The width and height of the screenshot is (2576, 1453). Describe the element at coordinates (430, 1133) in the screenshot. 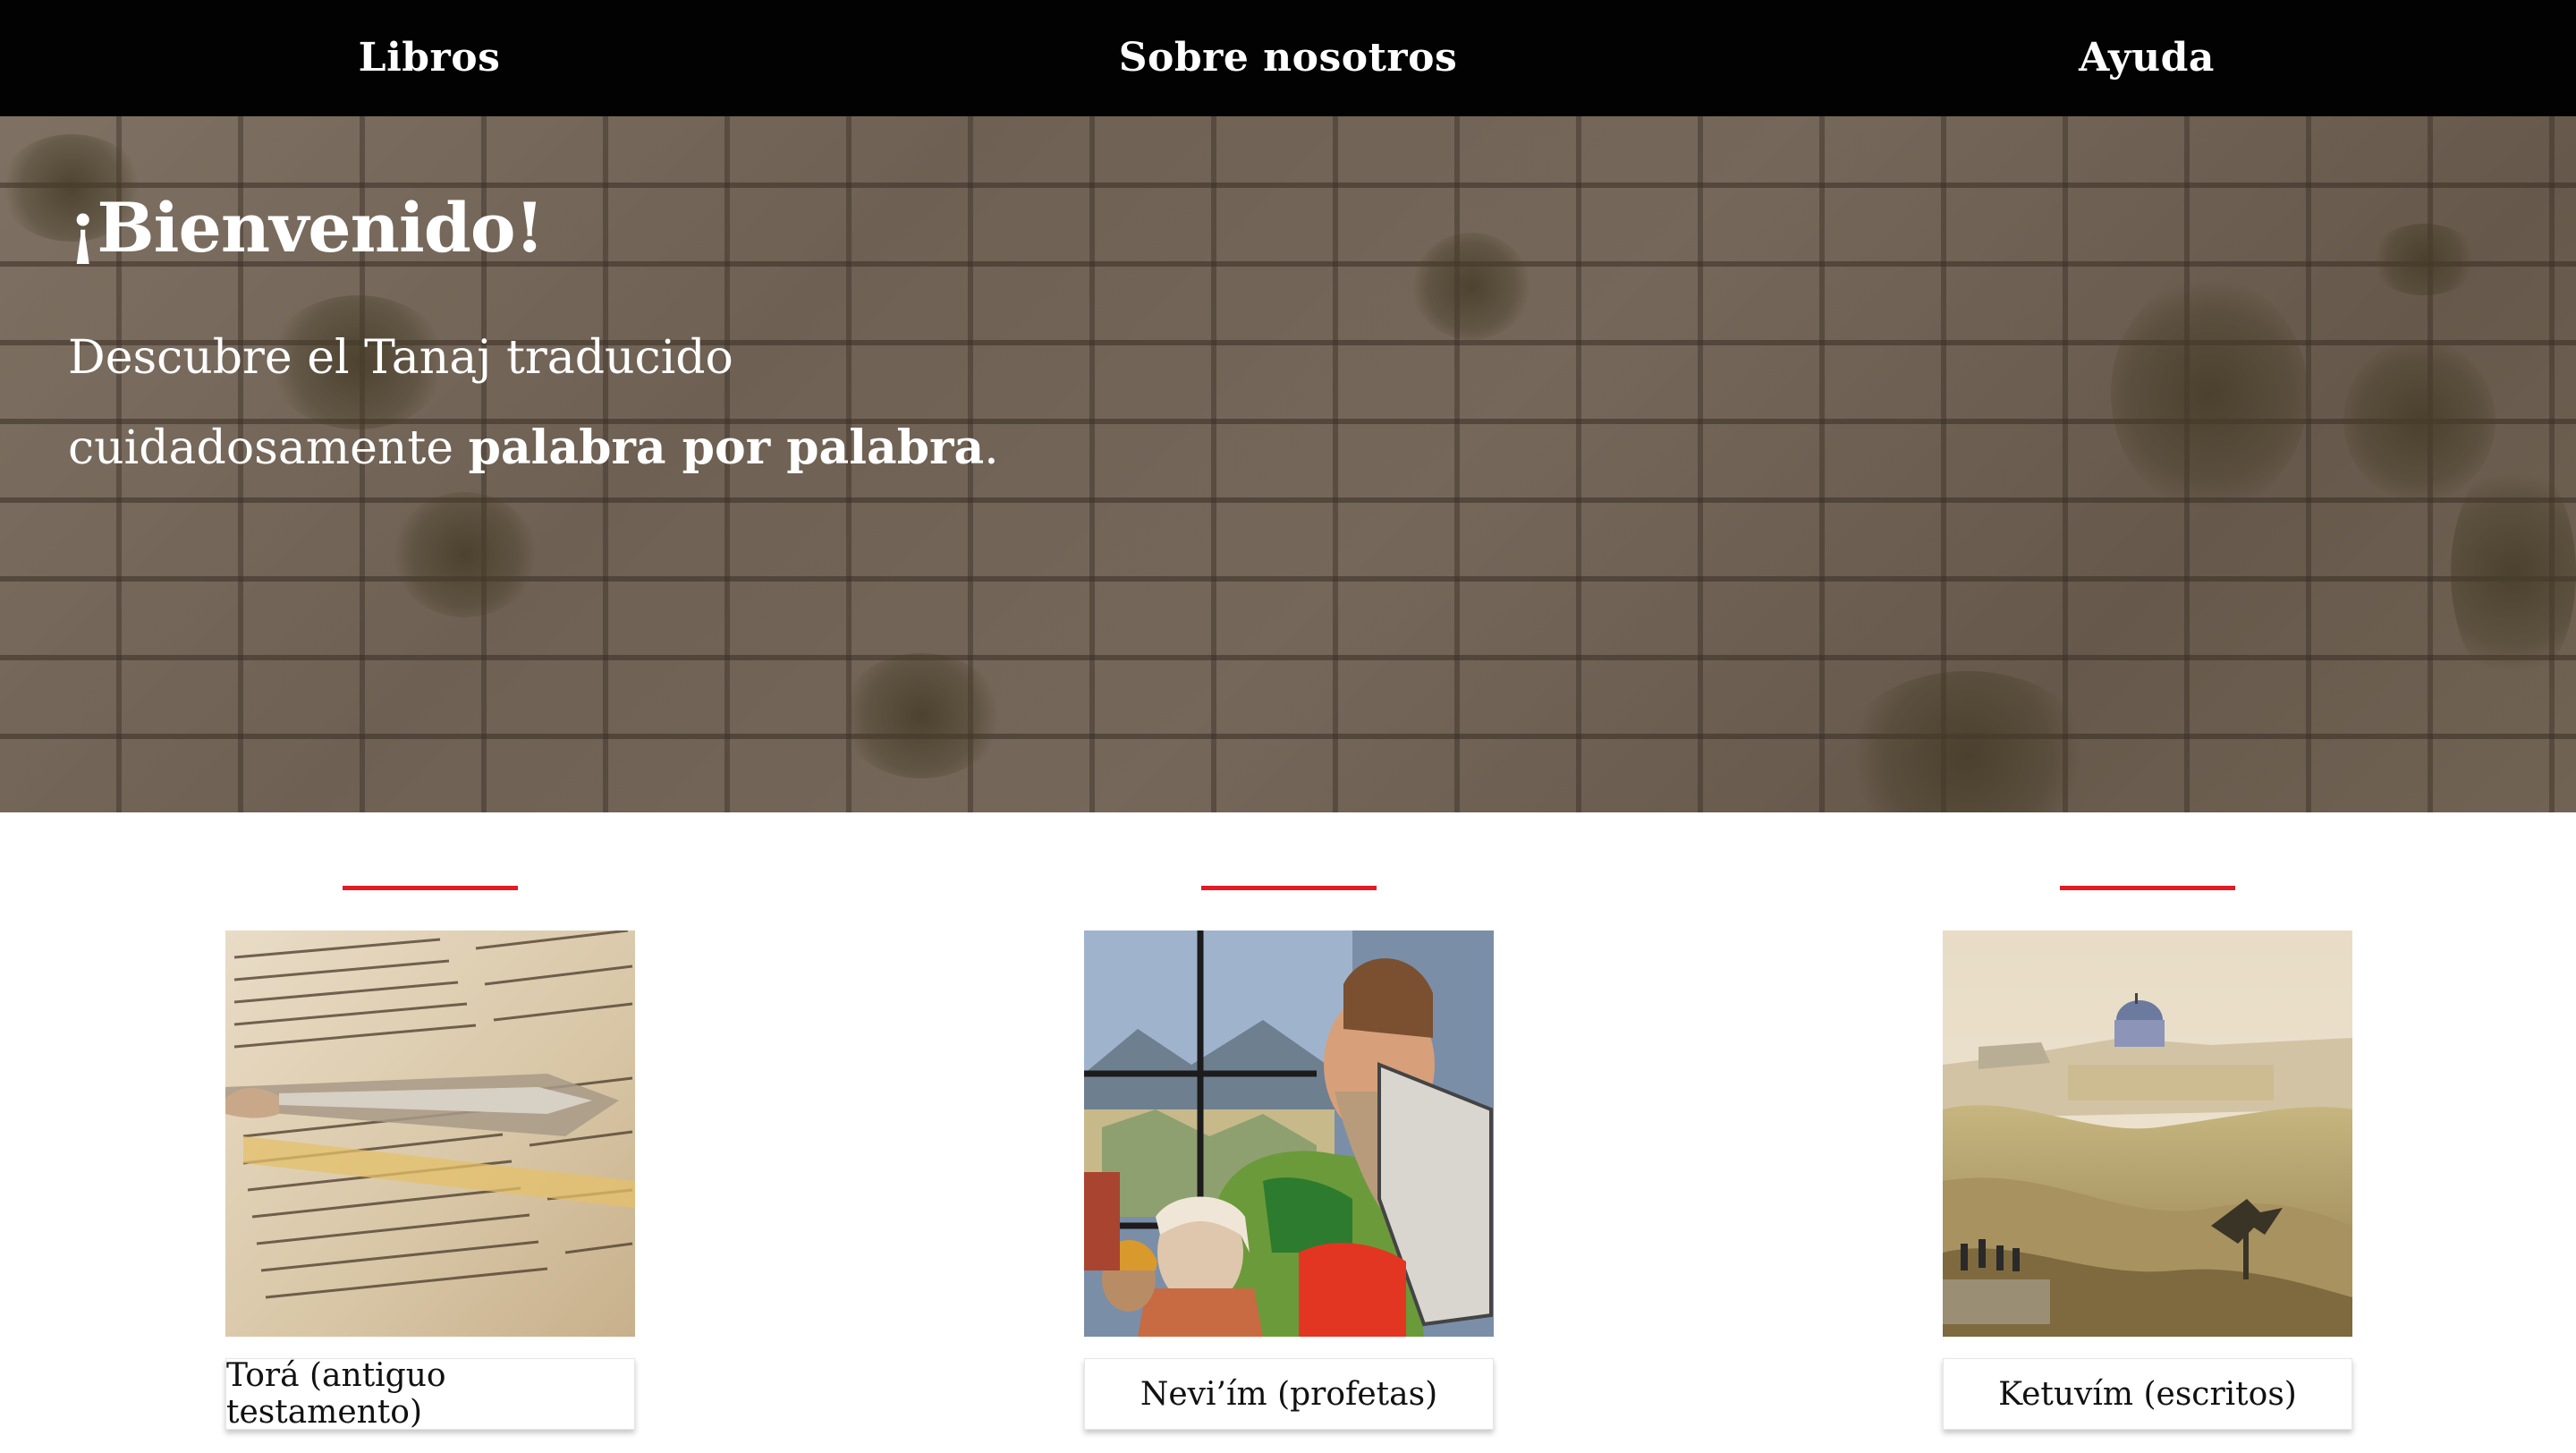

I see `torah-scroll-image` at that location.